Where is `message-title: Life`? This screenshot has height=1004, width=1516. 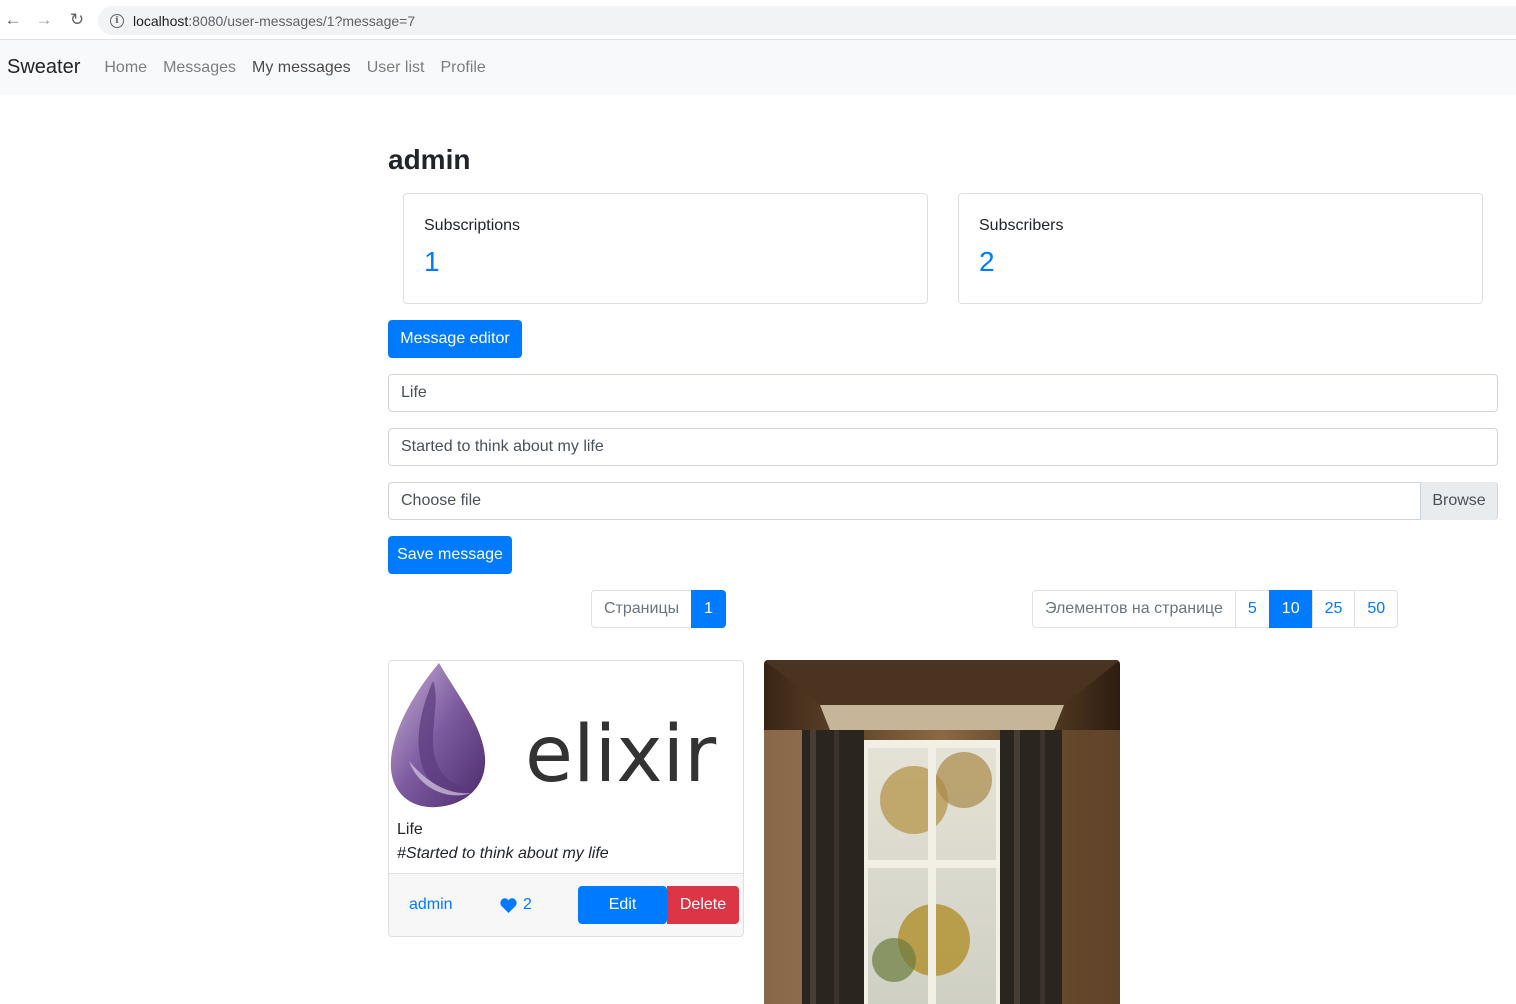 message-title: Life is located at coordinates (410, 829).